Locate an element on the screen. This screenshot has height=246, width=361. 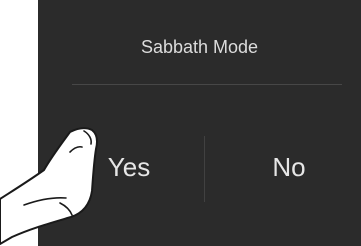
title-divider is located at coordinates (207, 84).